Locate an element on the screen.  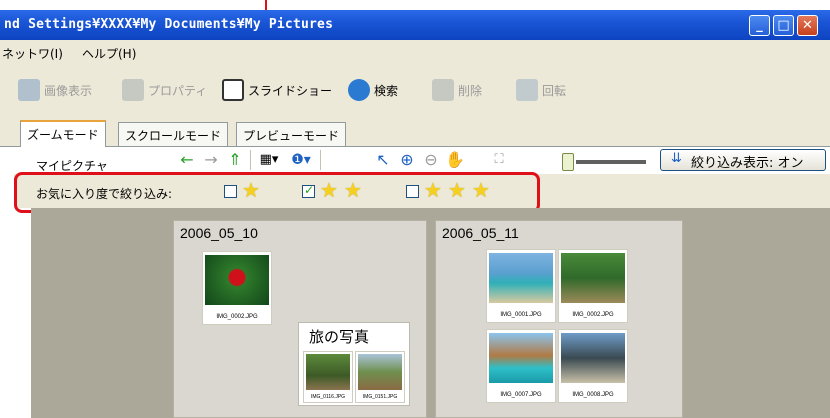
photo-caption: IMG_0007.JPG is located at coordinates (521, 395).